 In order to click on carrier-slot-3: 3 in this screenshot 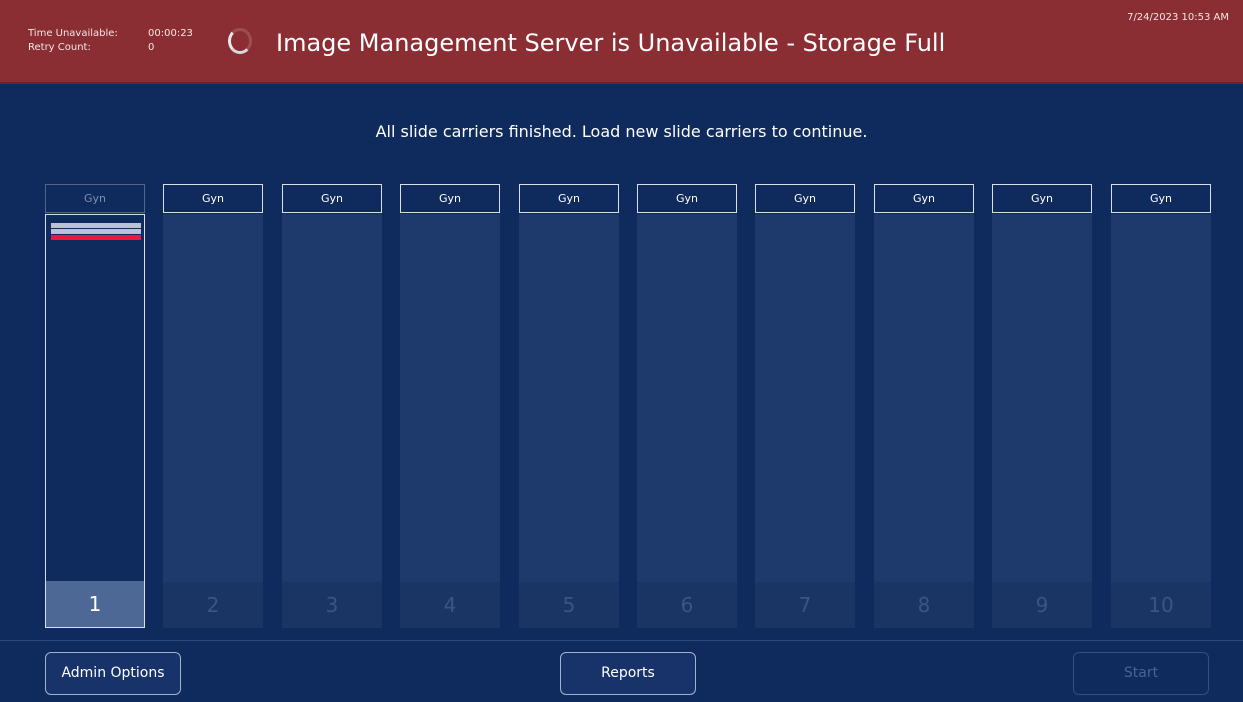, I will do `click(332, 421)`.